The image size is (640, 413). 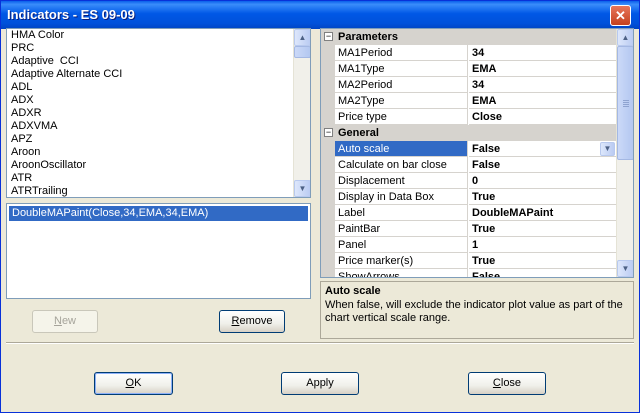 I want to click on category-label: Parameters, so click(x=368, y=37).